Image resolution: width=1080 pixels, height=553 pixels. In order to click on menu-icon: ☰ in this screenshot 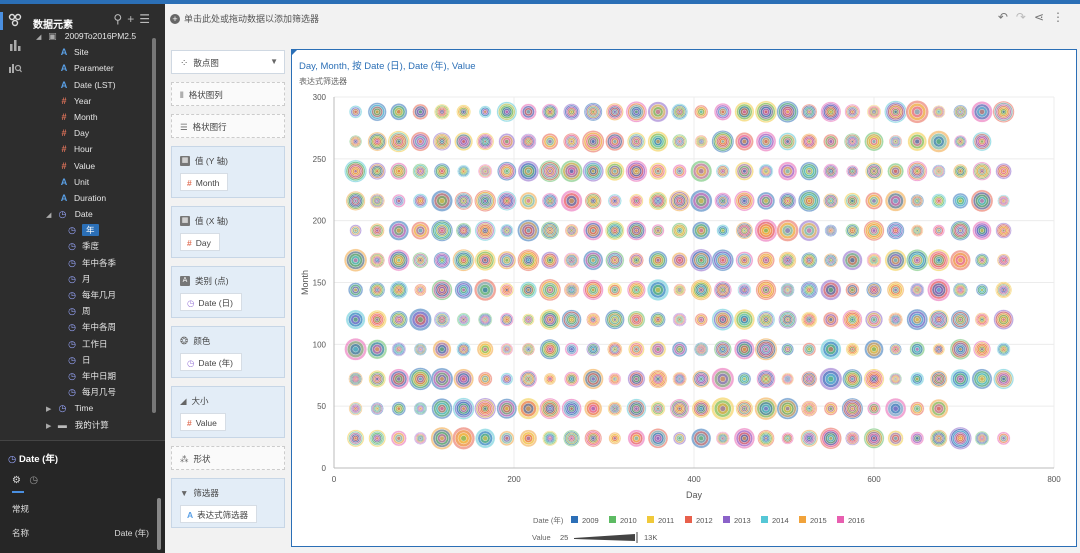, I will do `click(147, 19)`.